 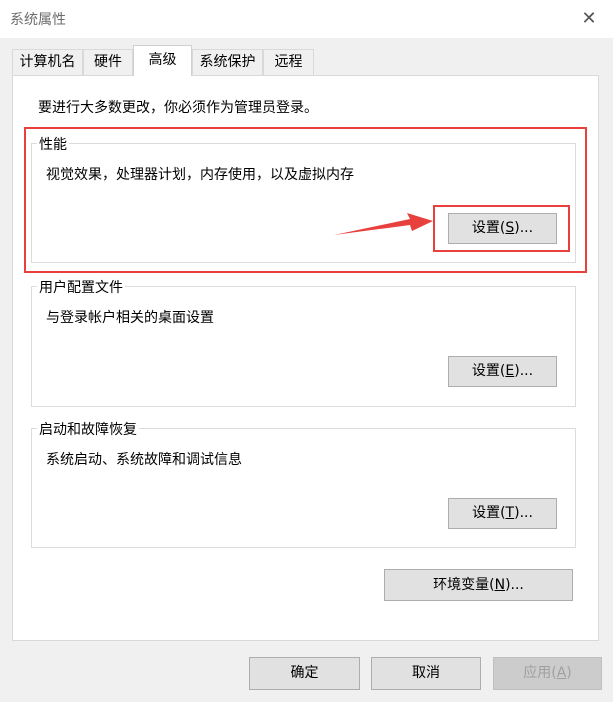 What do you see at coordinates (510, 513) in the screenshot?
I see `access-key: T` at bounding box center [510, 513].